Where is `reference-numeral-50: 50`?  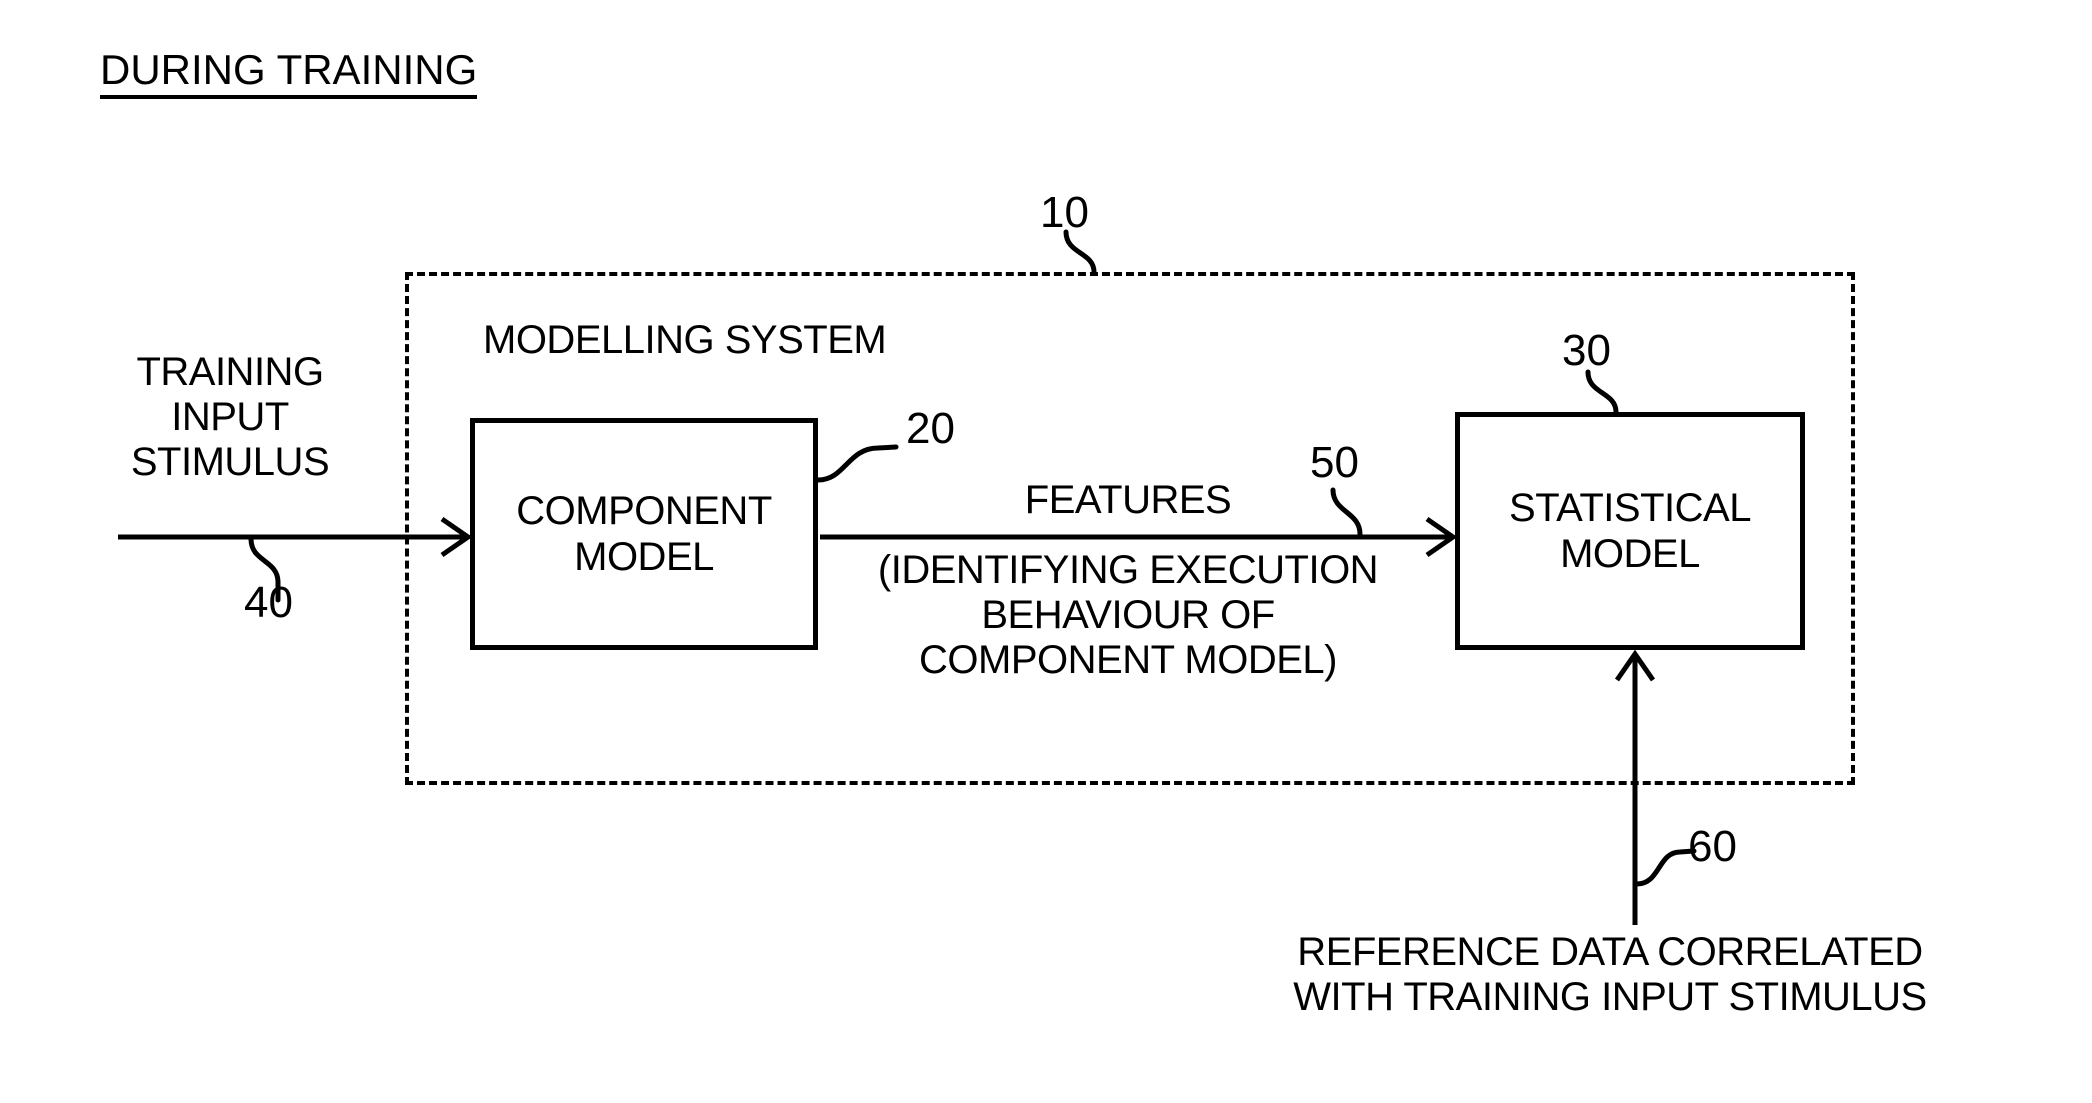 reference-numeral-50: 50 is located at coordinates (1334, 462).